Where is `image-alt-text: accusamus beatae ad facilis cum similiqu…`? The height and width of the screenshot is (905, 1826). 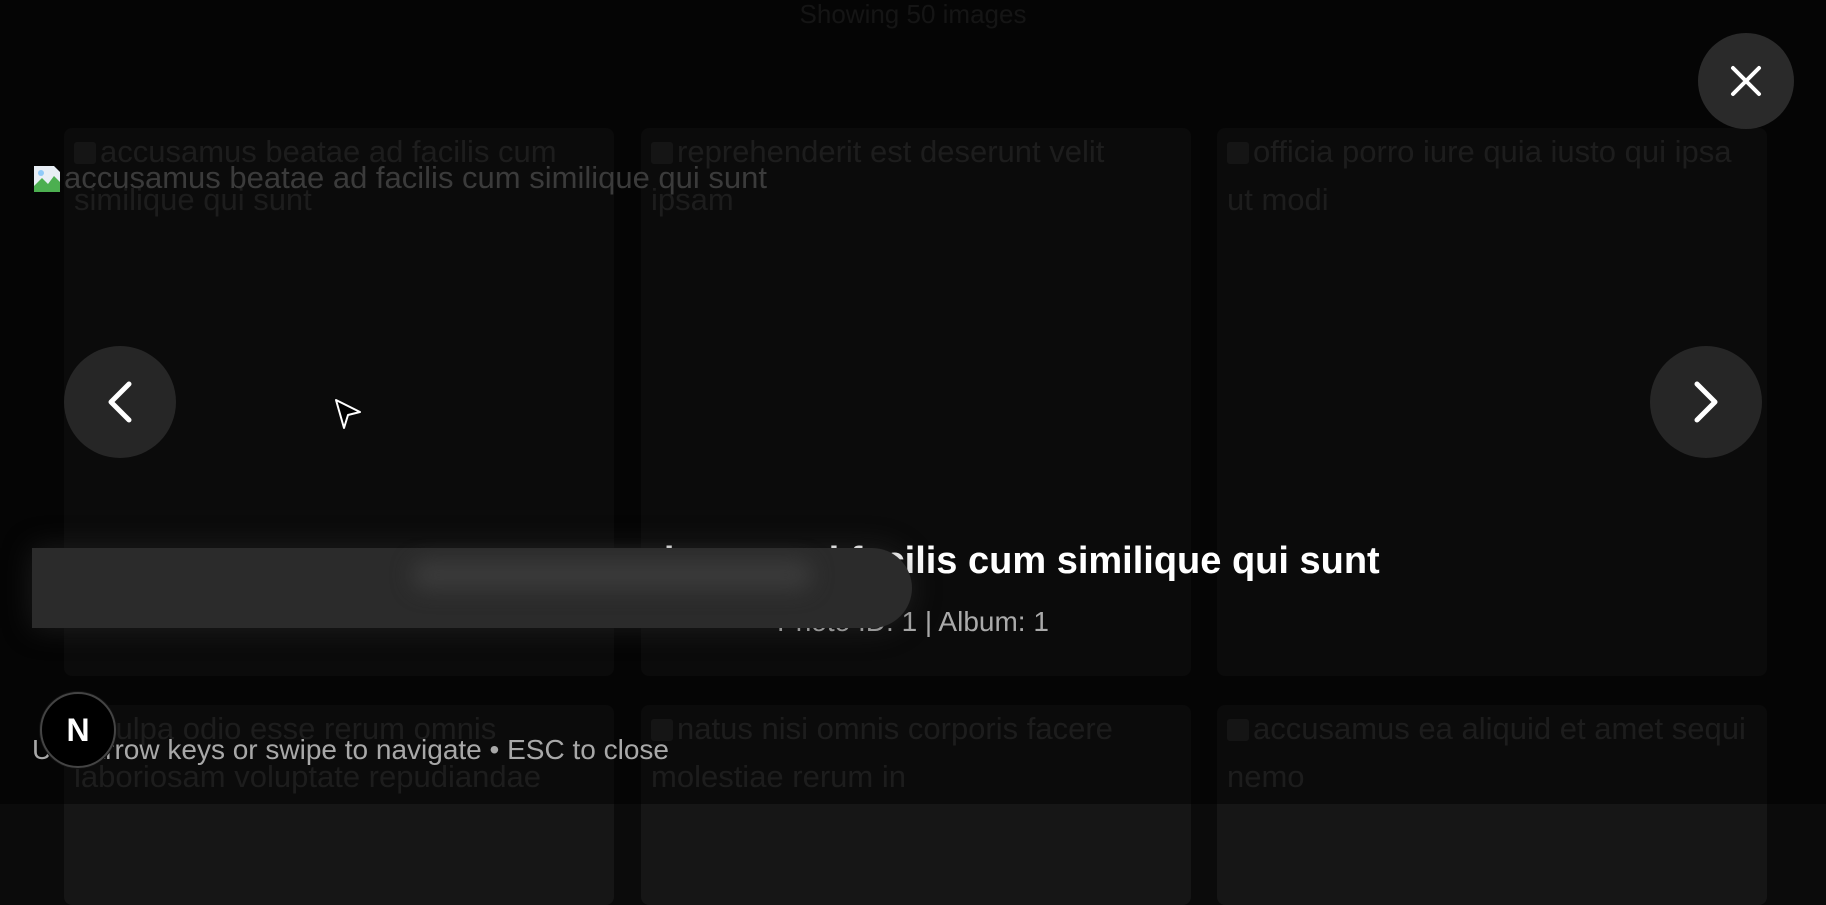
image-alt-text: accusamus beatae ad facilis cum similiqu… is located at coordinates (416, 177).